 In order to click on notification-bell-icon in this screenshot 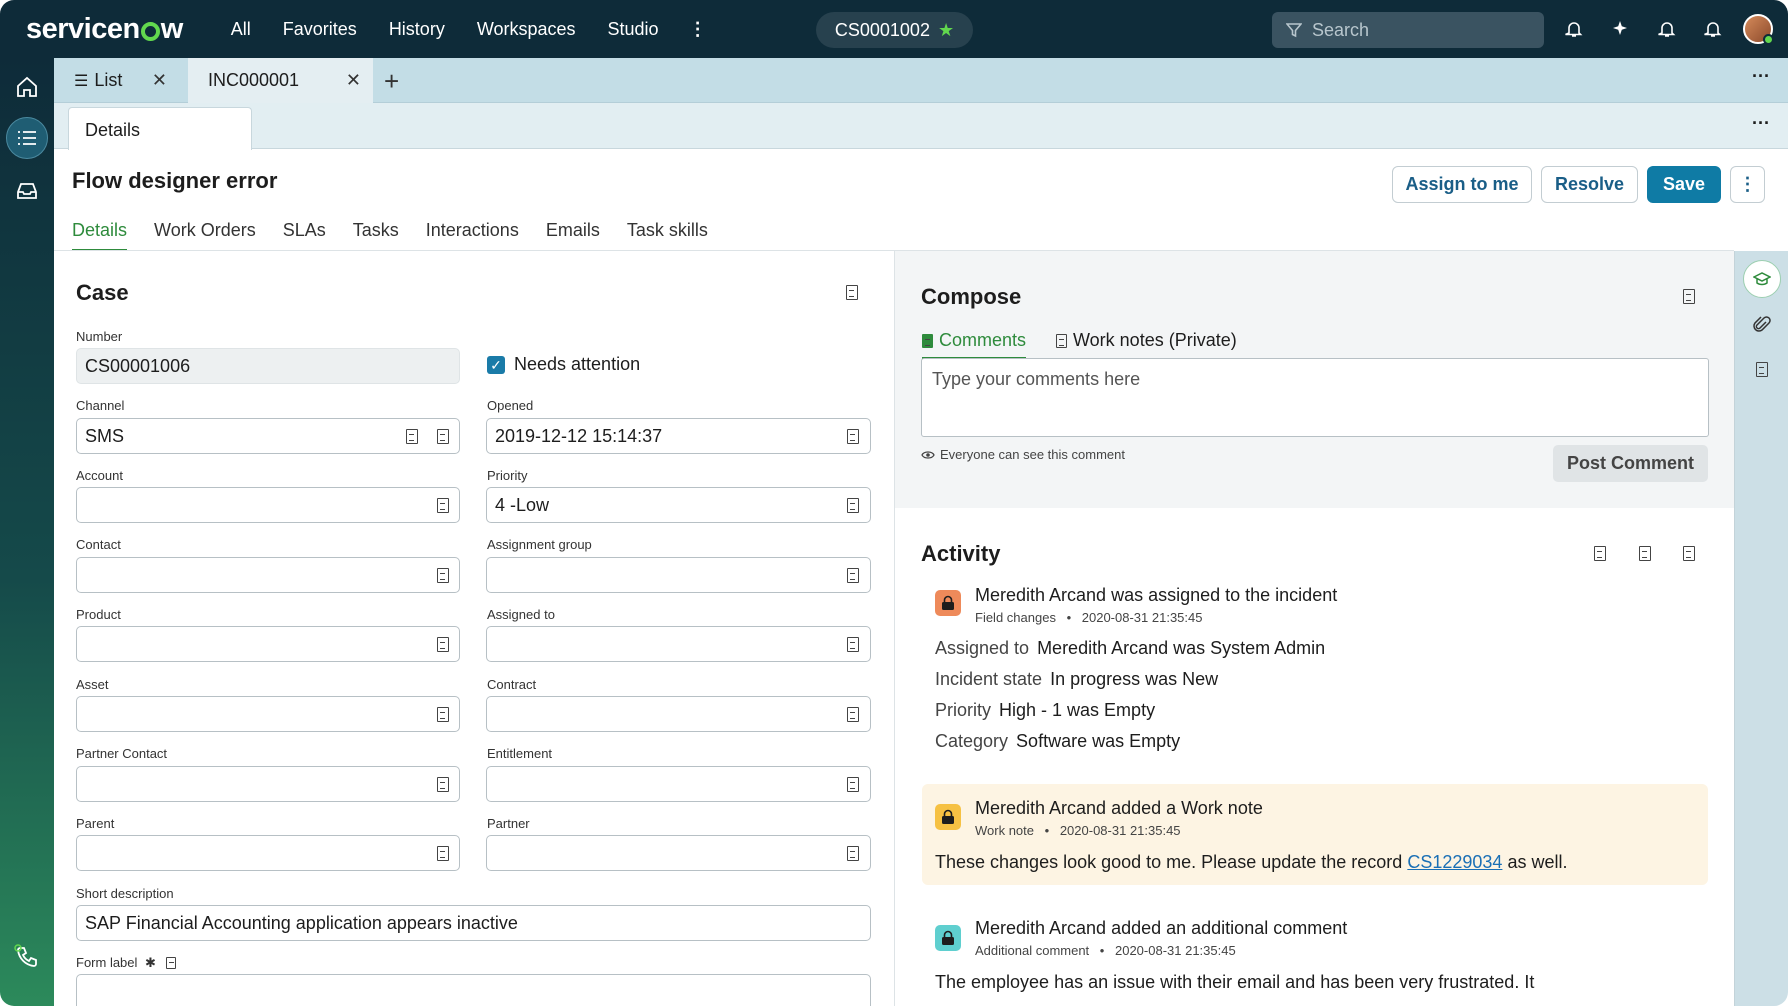, I will do `click(1667, 29)`.